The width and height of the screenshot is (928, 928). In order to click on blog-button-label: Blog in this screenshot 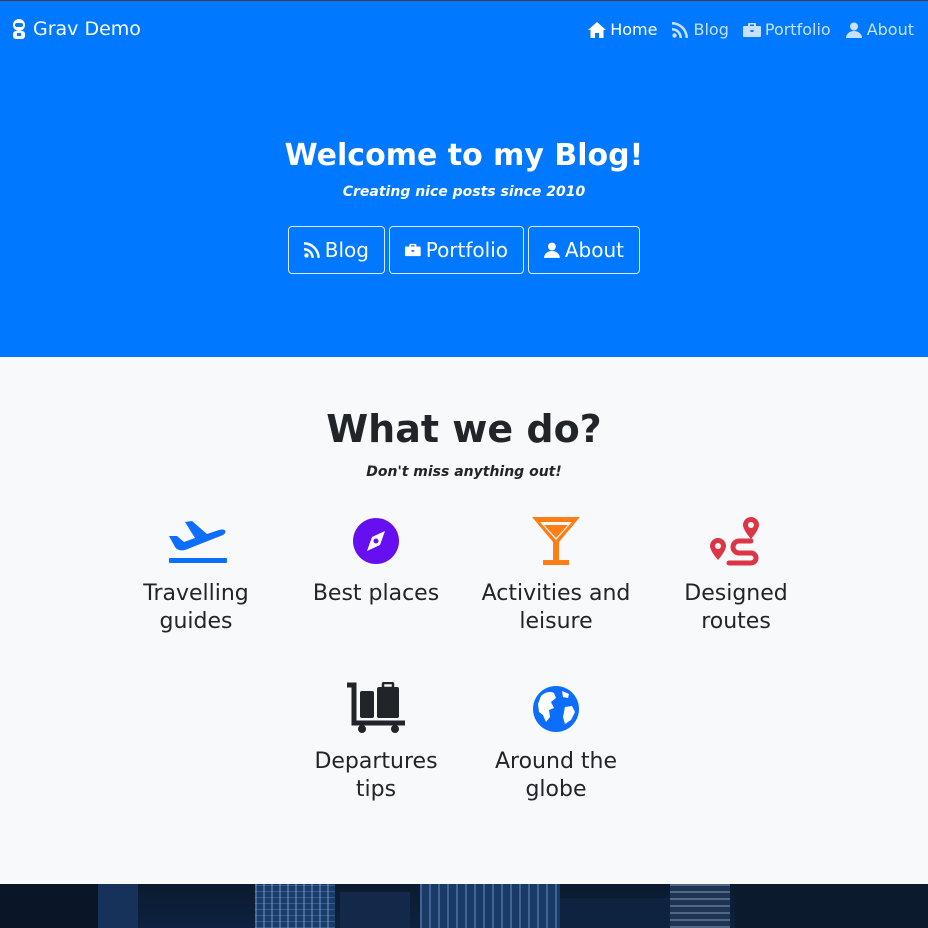, I will do `click(346, 250)`.